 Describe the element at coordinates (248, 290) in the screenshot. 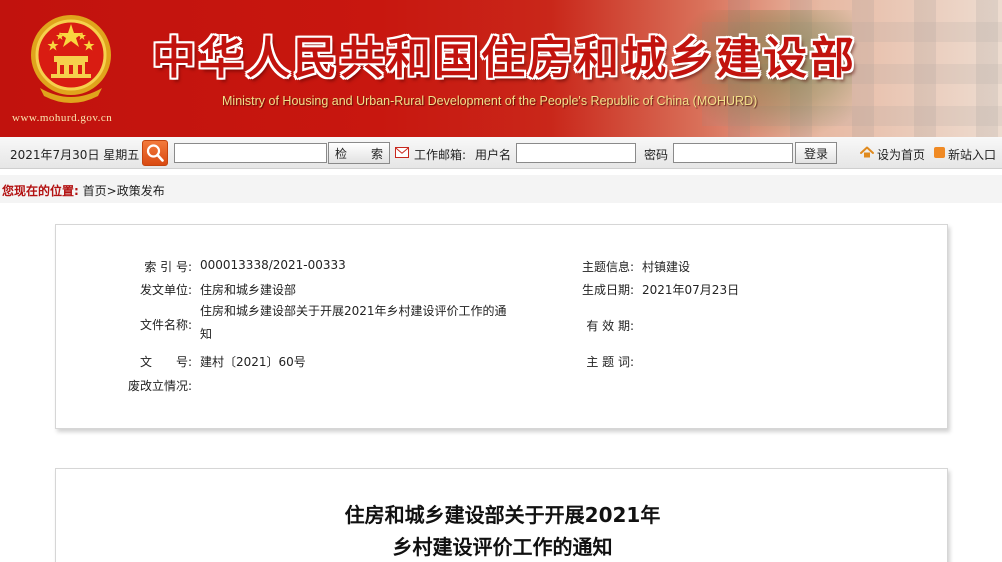

I see `issuer-value: 住房和城乡建设部` at that location.